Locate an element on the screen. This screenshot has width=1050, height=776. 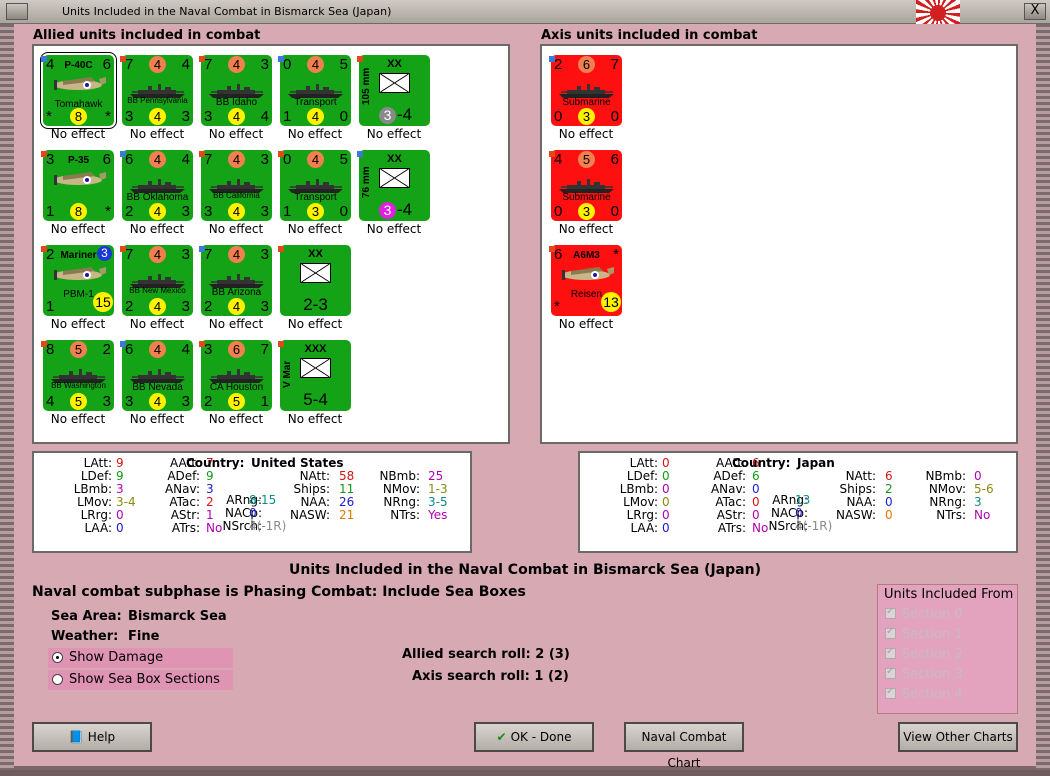
unit-name: BB New Mexico is located at coordinates (157, 290).